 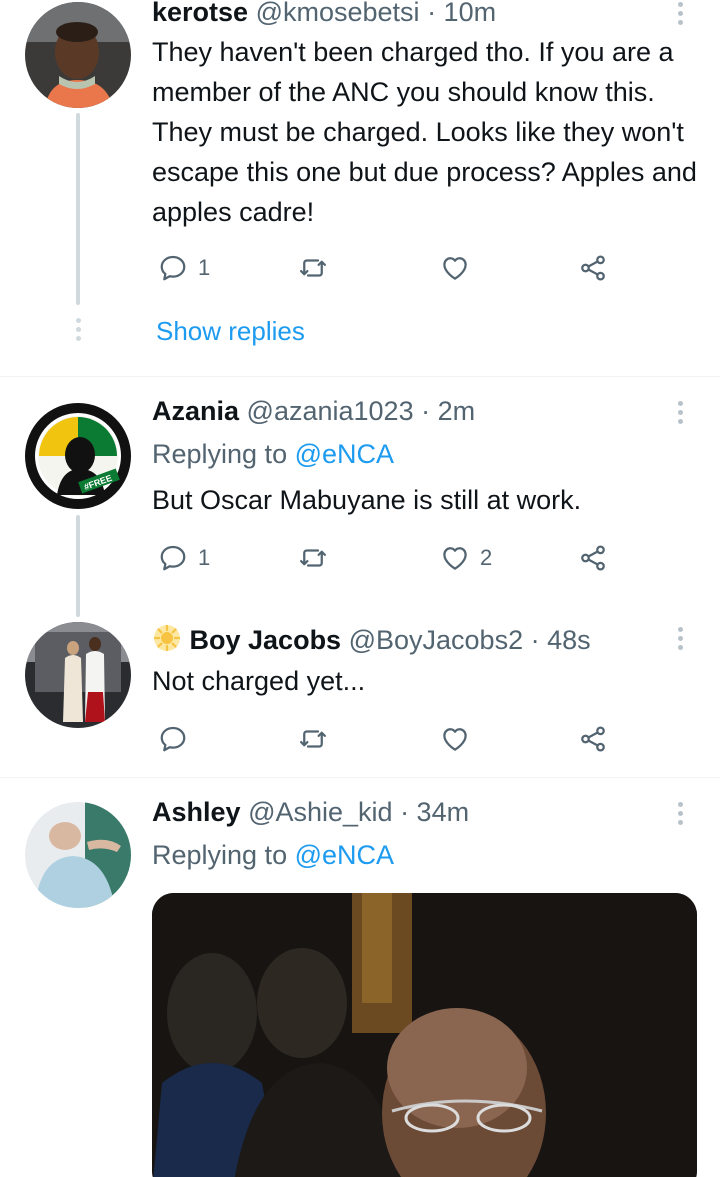 I want to click on handle: @BoyJacobs2, so click(x=436, y=640).